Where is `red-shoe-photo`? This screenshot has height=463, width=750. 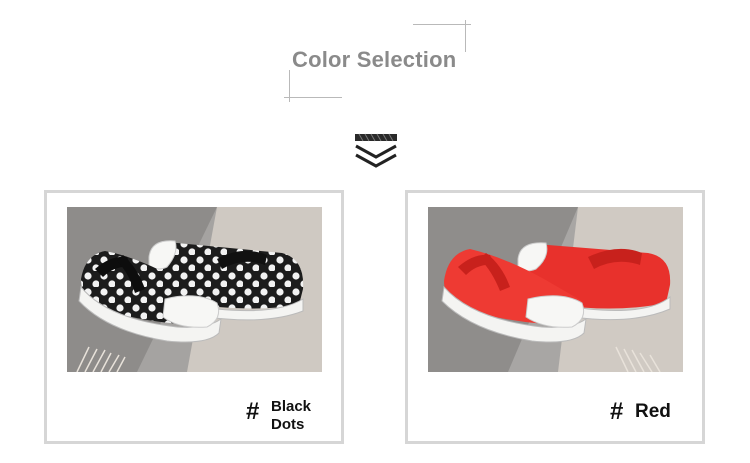
red-shoe-photo is located at coordinates (555, 289).